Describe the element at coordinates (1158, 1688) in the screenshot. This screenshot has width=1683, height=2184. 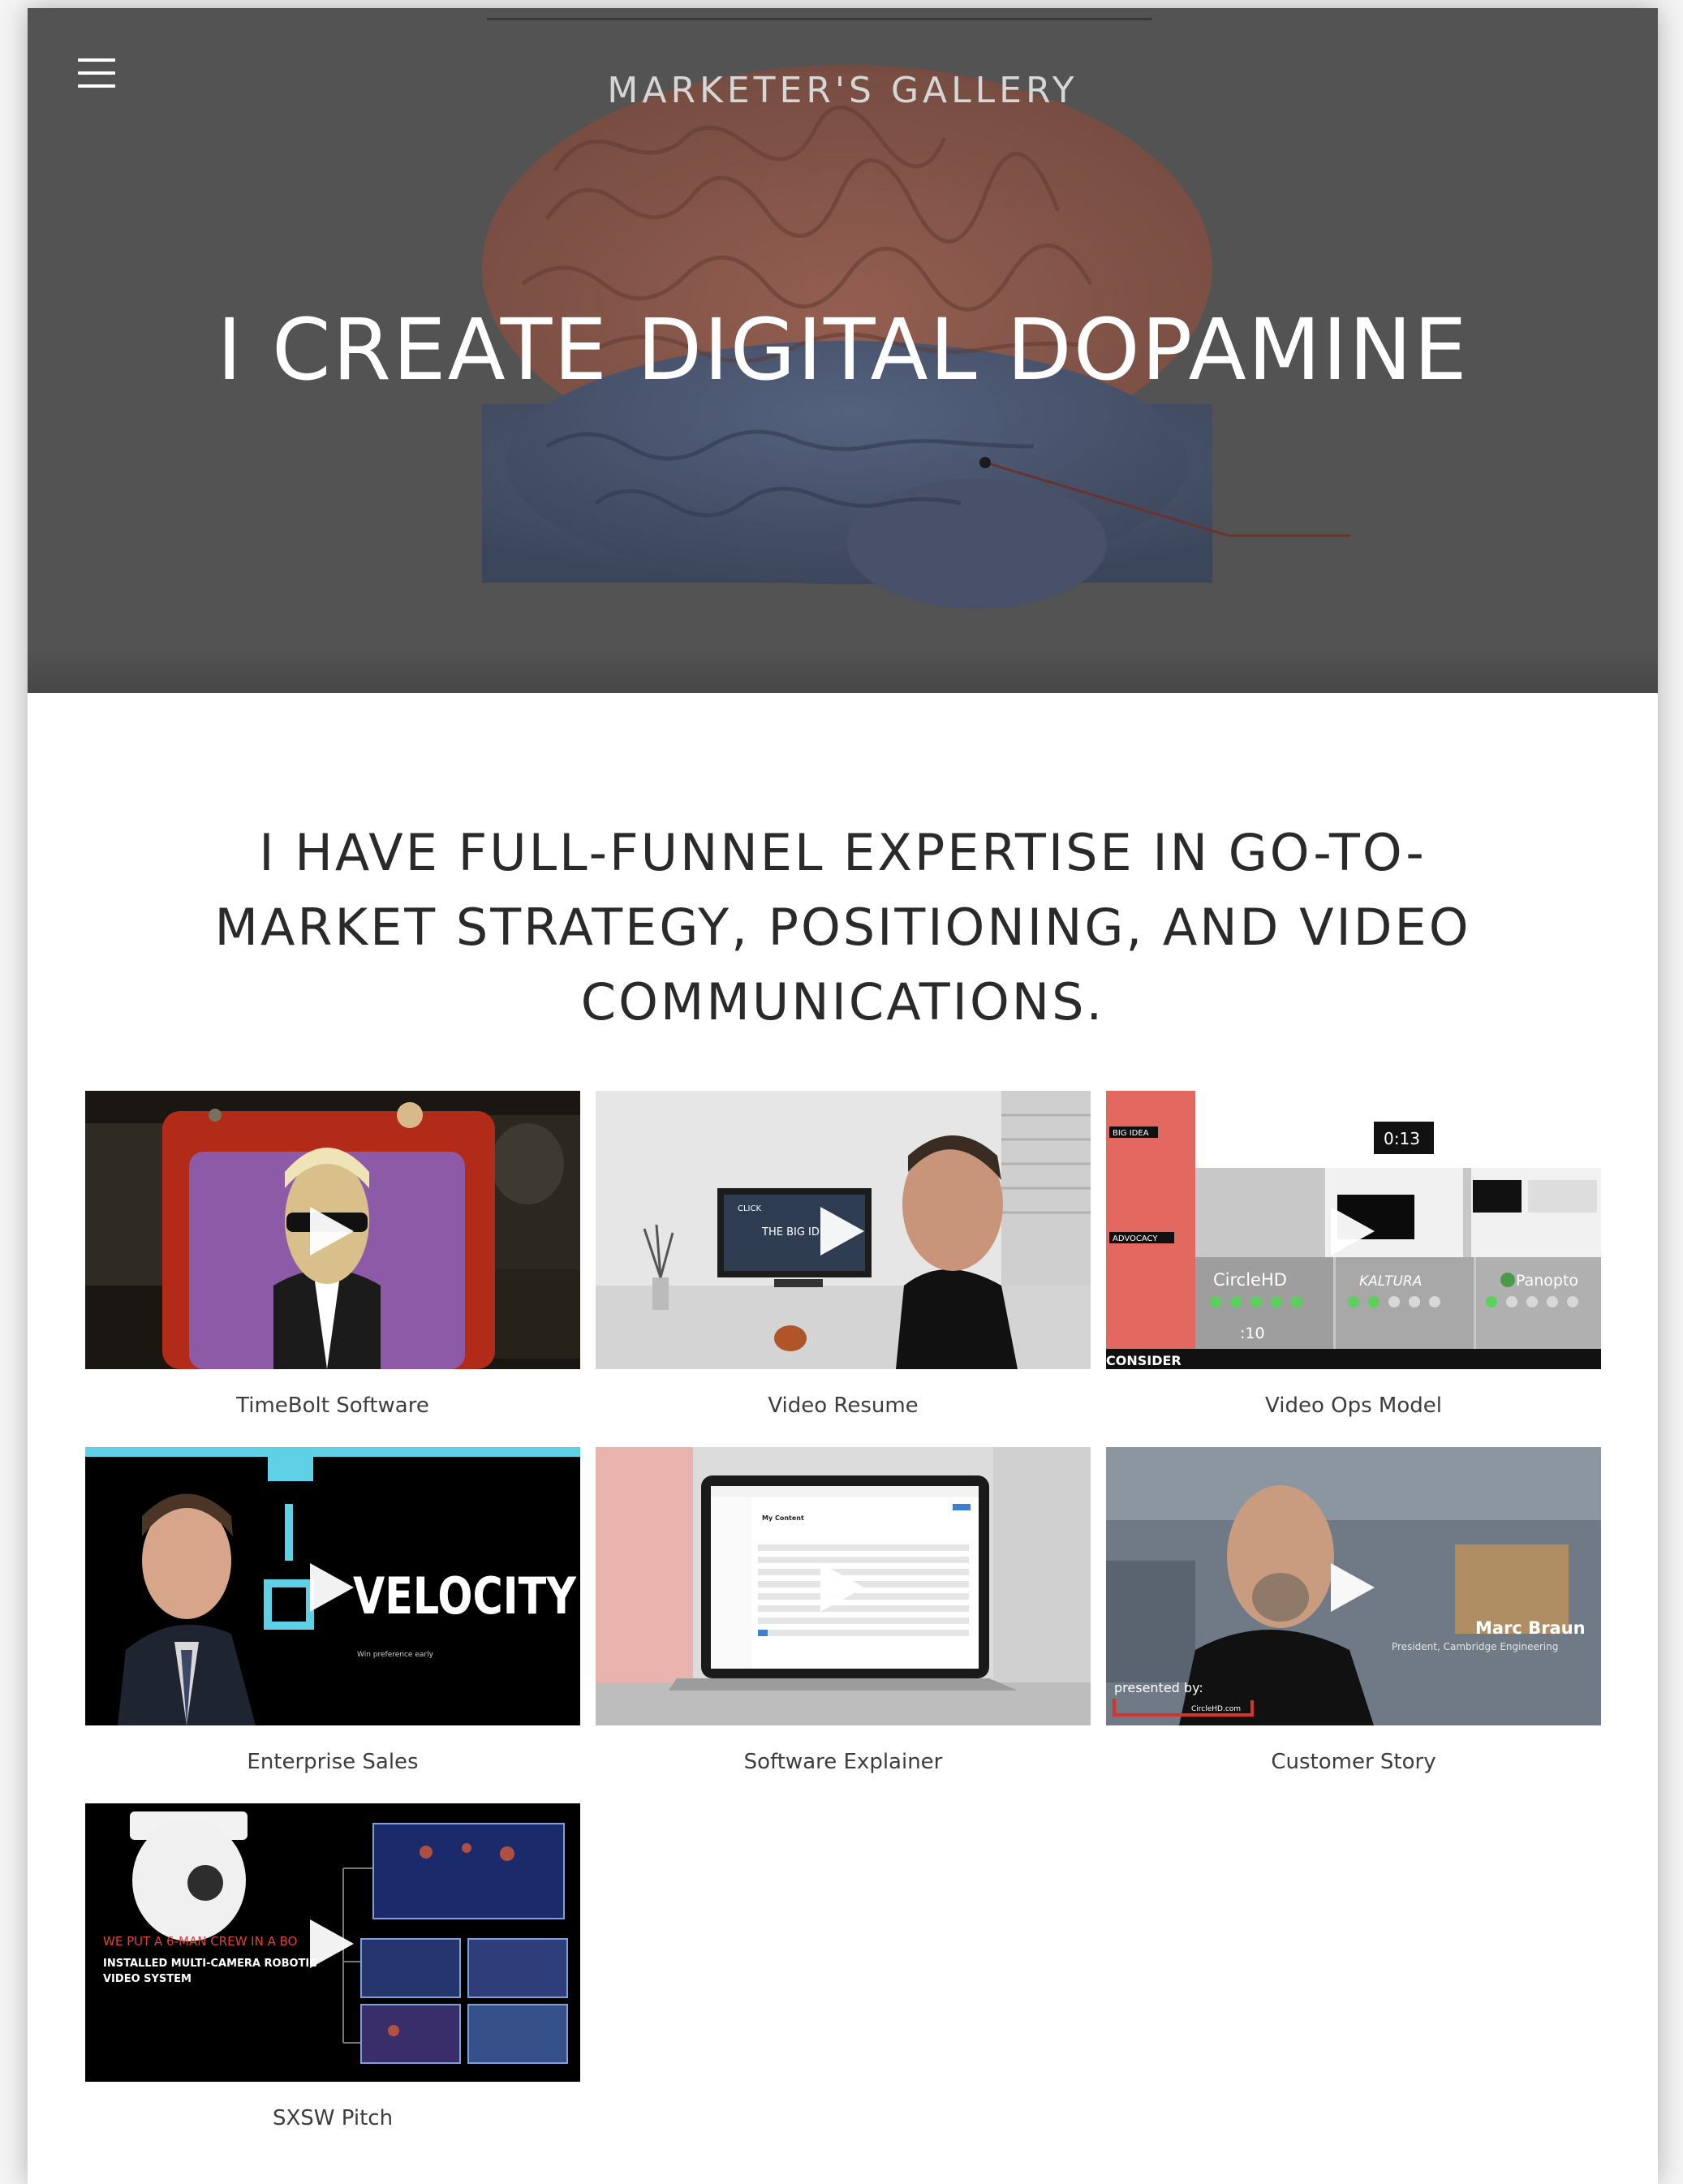
I see `svg-text: presented by:` at that location.